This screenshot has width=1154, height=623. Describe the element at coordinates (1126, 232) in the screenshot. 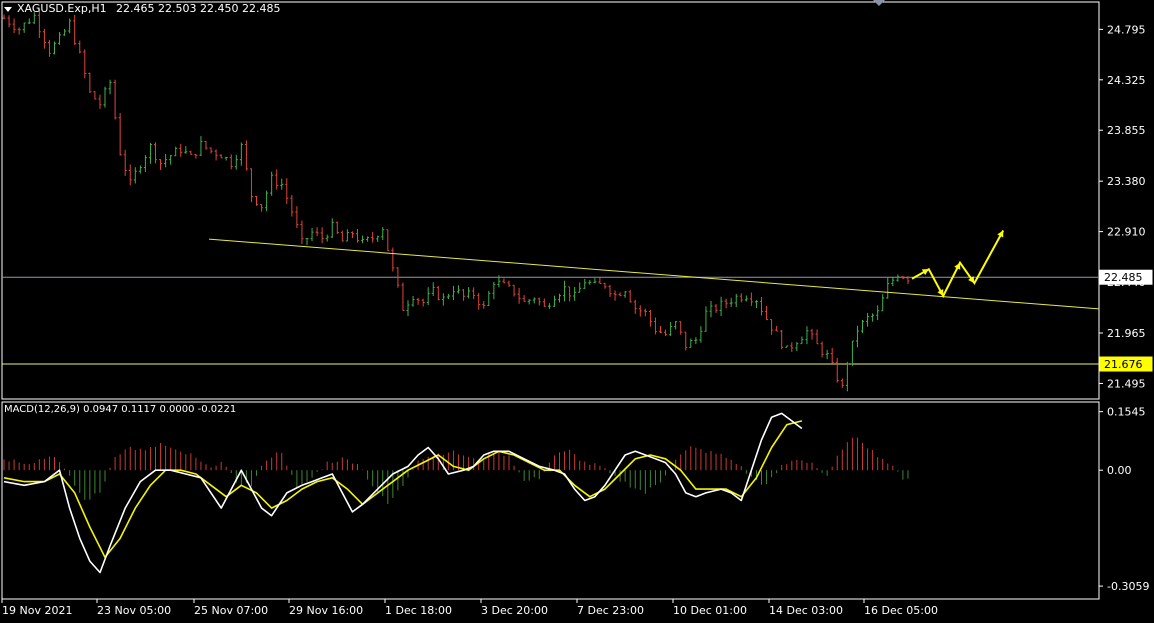

I see `y-tick-label: 22.910` at that location.